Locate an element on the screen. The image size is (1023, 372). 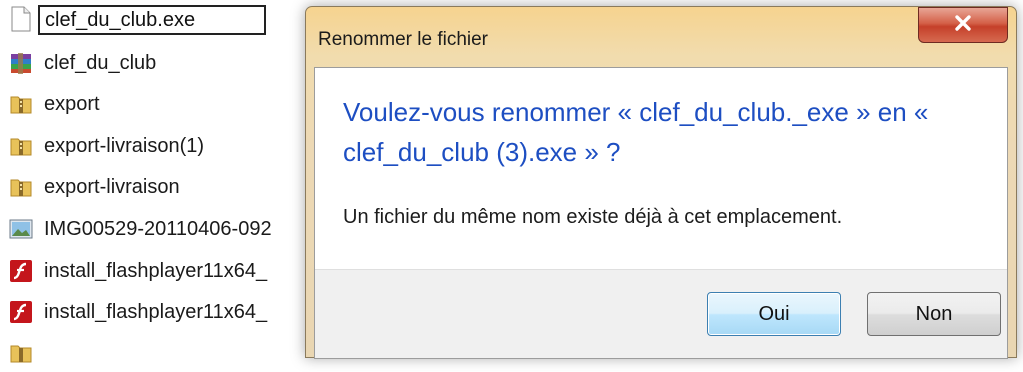
file-row is located at coordinates (160, 353).